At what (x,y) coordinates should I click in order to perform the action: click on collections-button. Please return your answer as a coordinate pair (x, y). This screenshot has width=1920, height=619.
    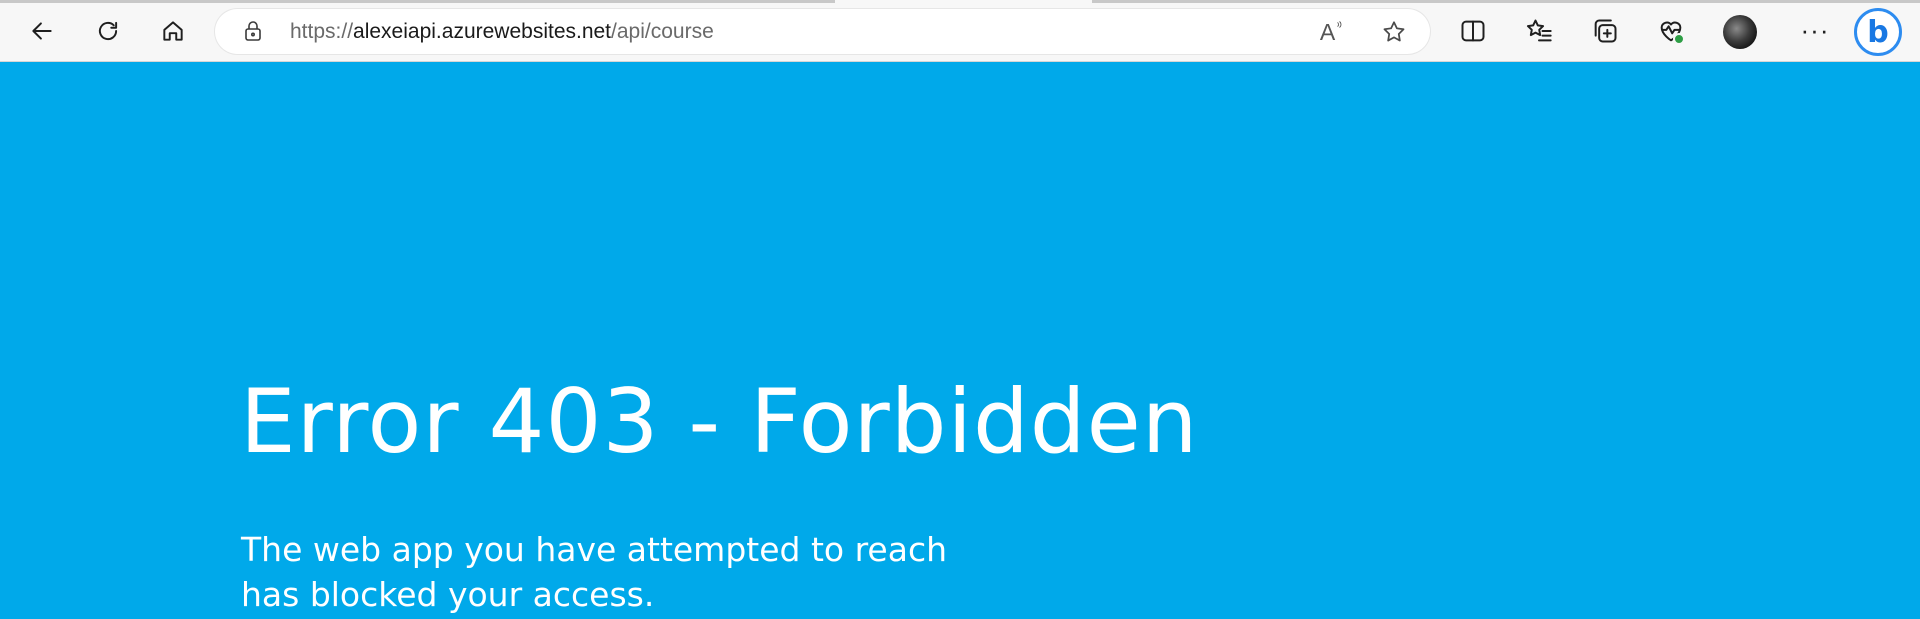
    Looking at the image, I should click on (1605, 31).